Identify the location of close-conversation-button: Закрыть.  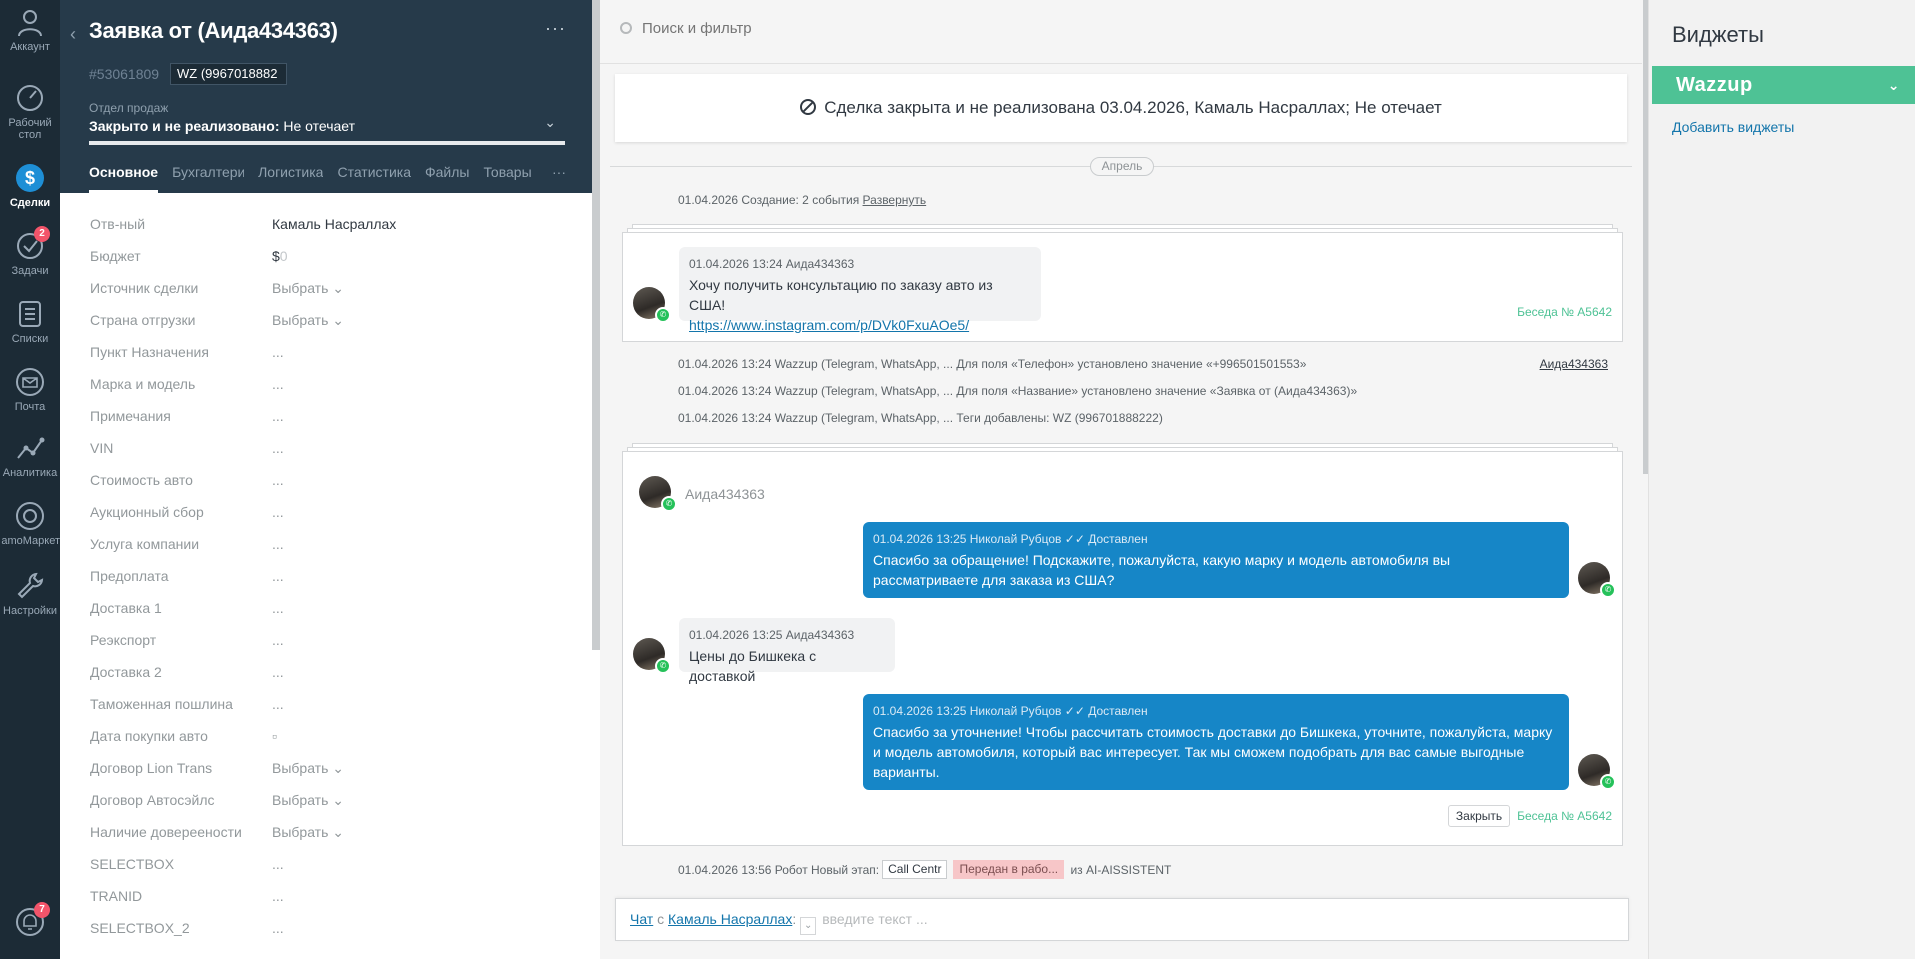
(1479, 816).